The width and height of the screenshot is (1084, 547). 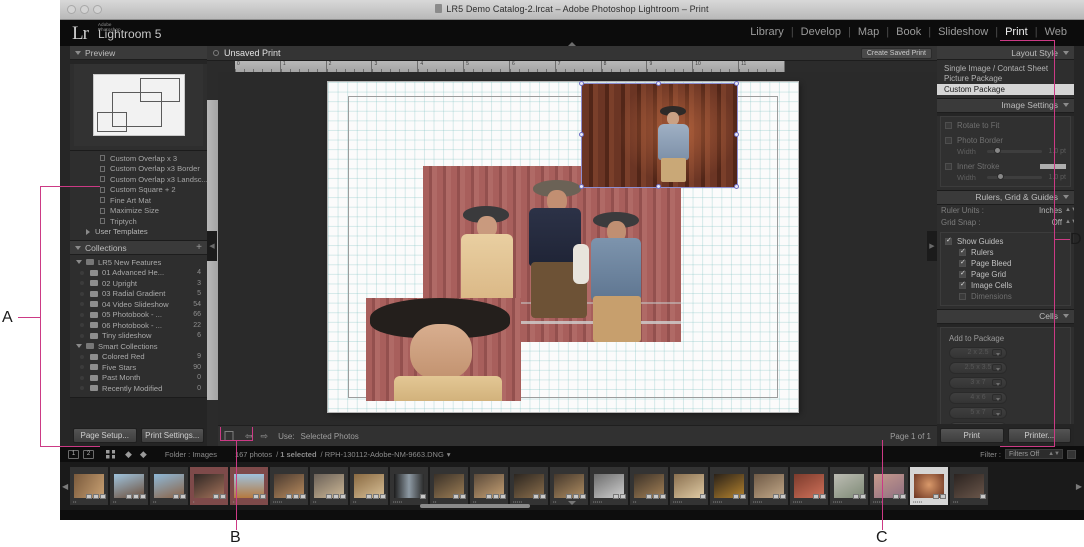 I want to click on rulers-checkbox, so click(x=962, y=251).